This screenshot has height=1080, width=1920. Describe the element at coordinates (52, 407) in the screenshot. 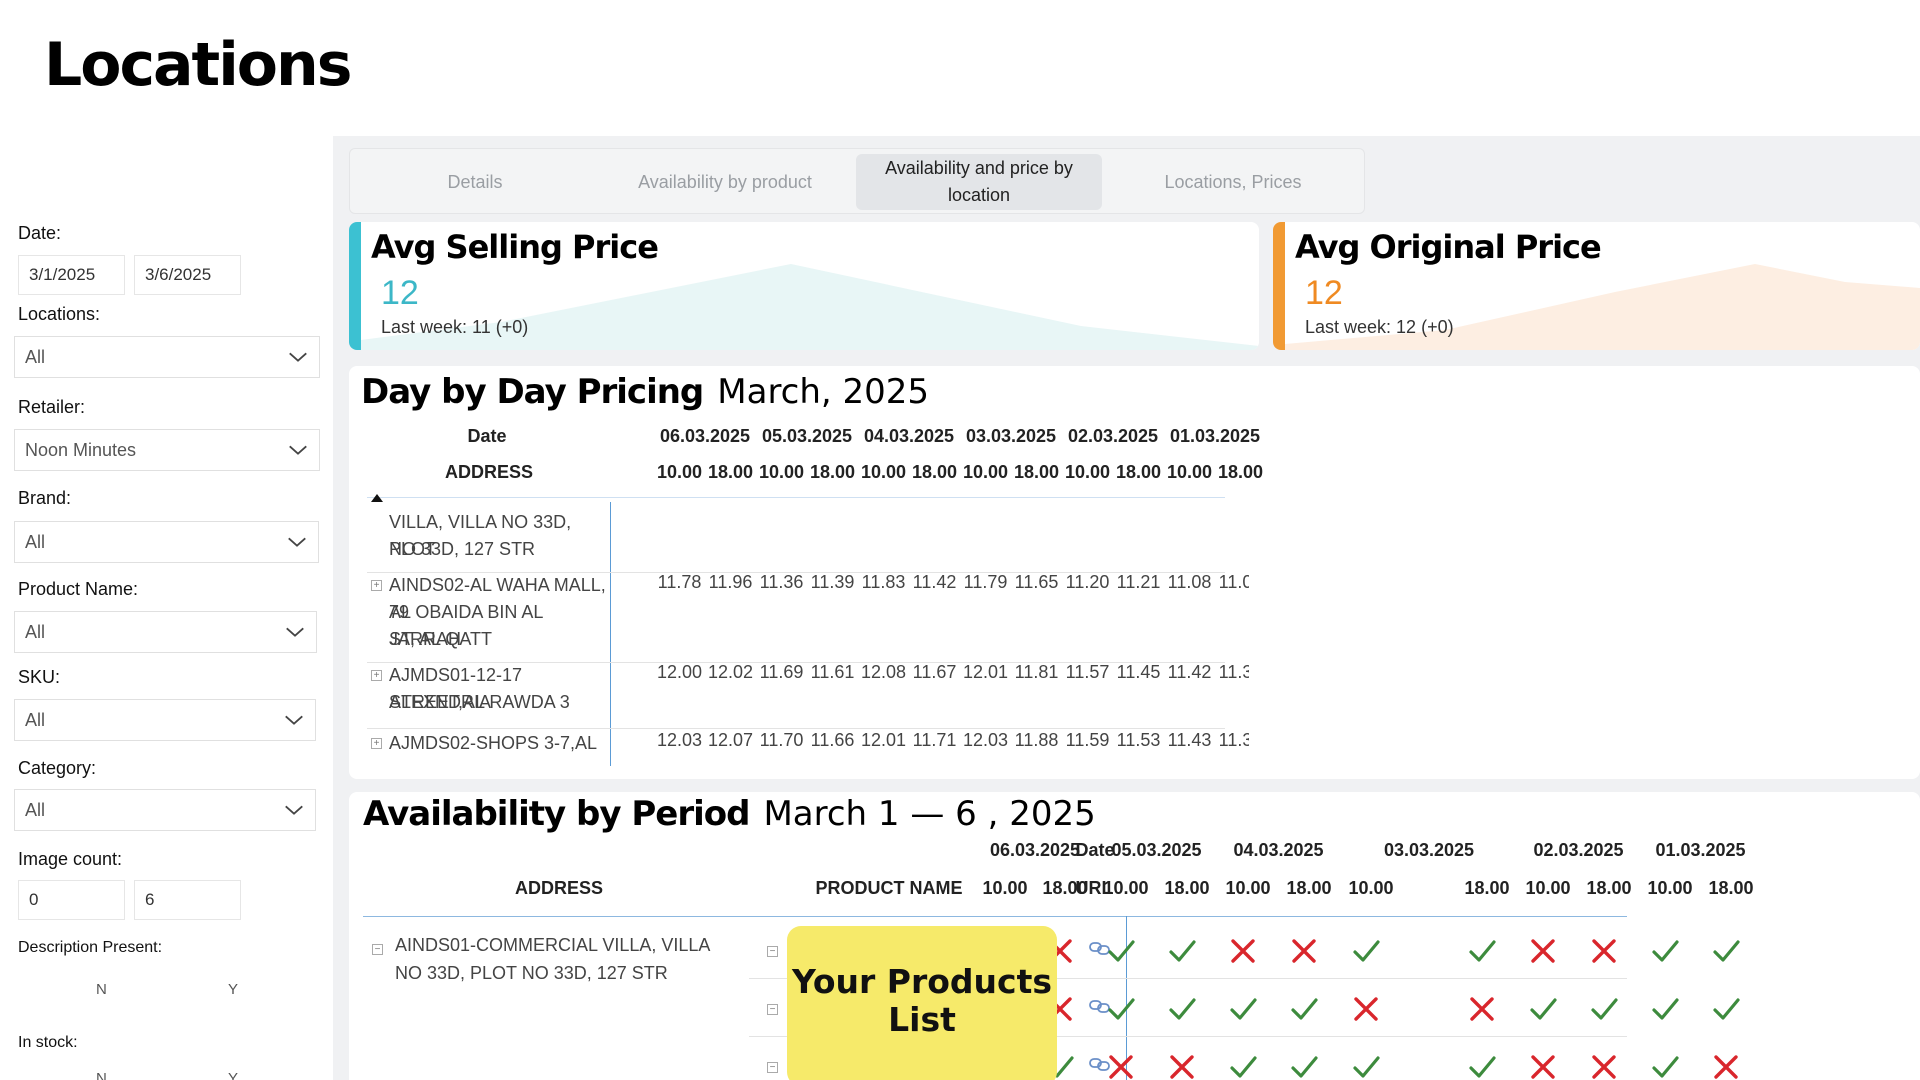

I see `retailer-label: Retailer:` at that location.